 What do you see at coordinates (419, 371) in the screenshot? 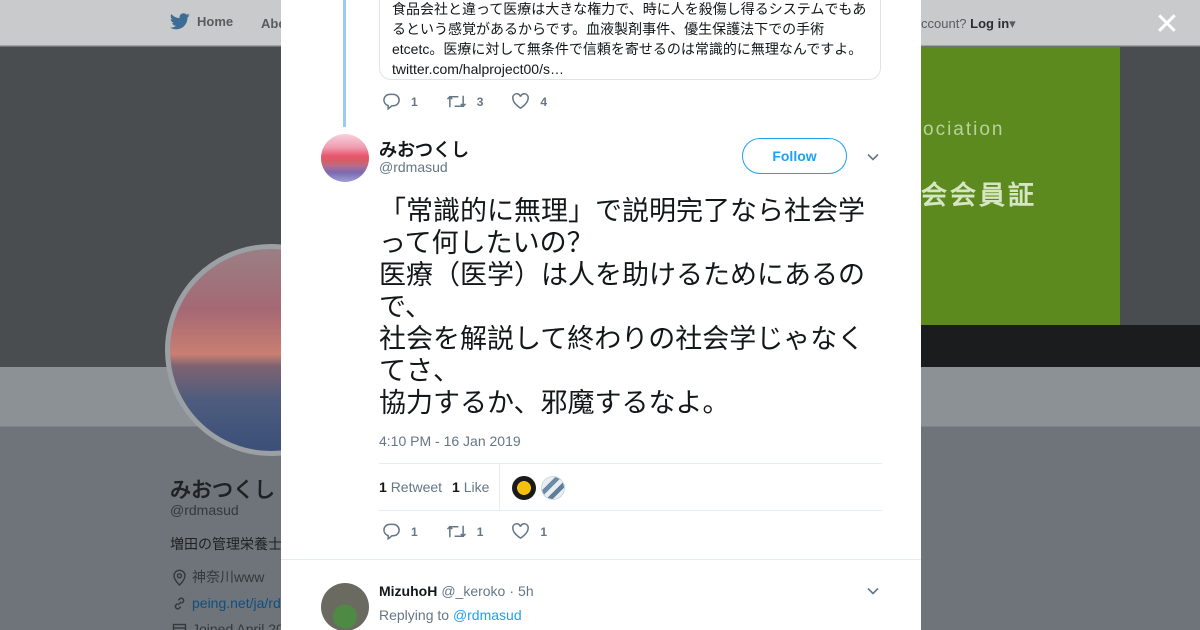
I see `tweet-text-line: てさ、` at bounding box center [419, 371].